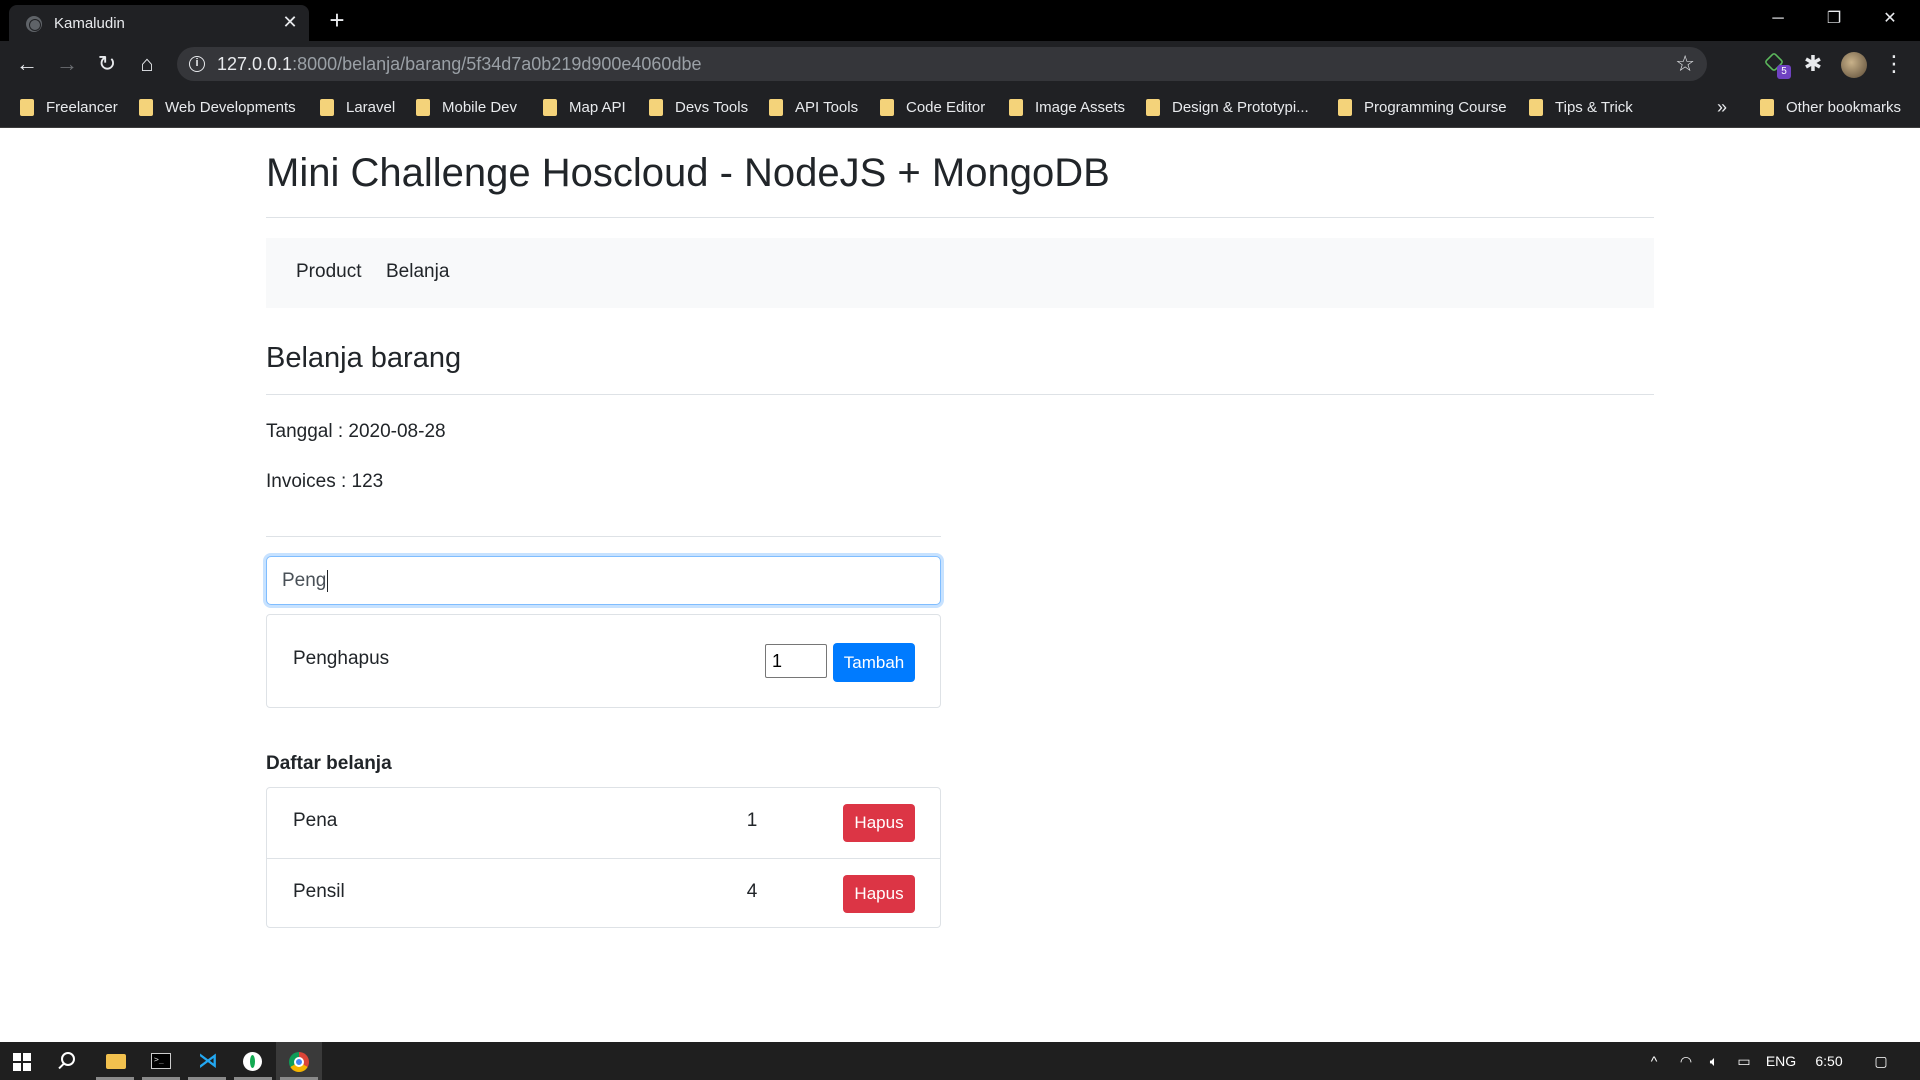  What do you see at coordinates (325, 481) in the screenshot?
I see `invoice-text: Invoices : 123` at bounding box center [325, 481].